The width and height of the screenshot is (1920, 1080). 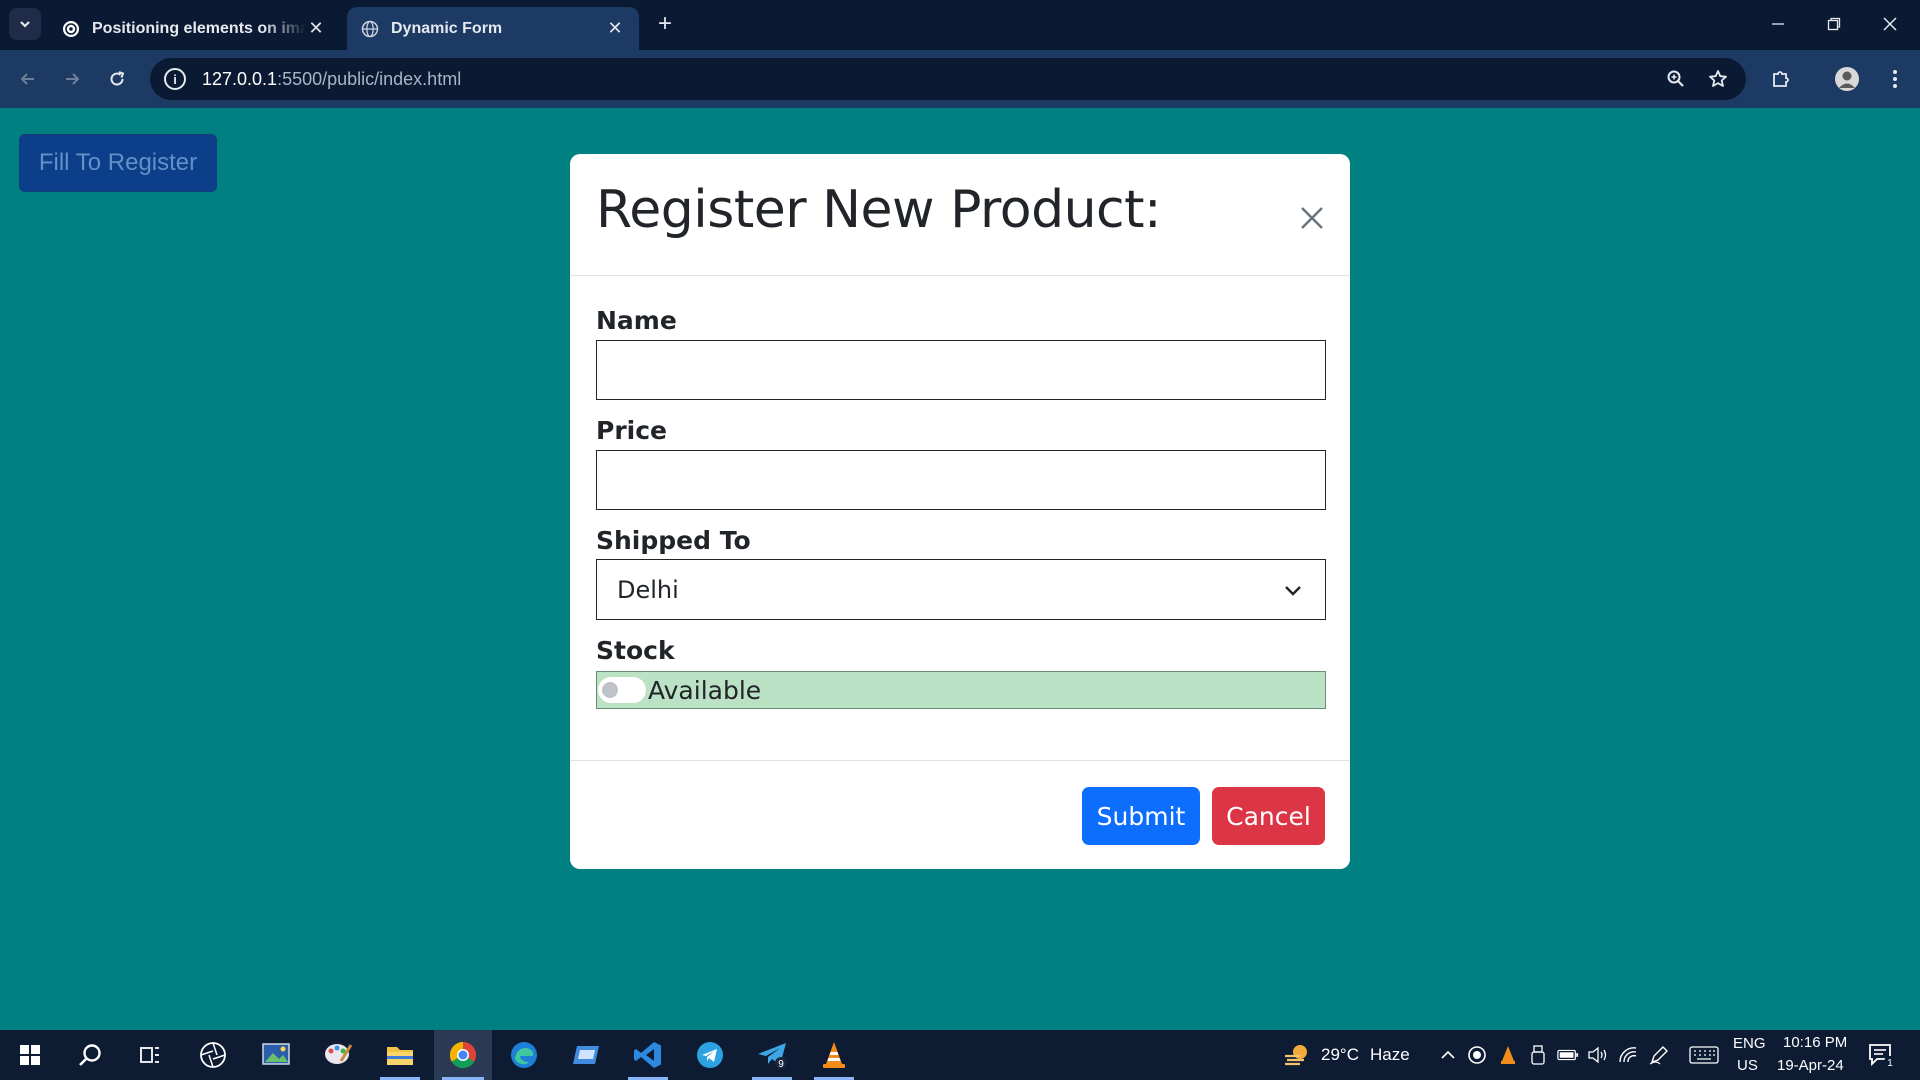 I want to click on tab-title: Dynamic Form, so click(x=447, y=28).